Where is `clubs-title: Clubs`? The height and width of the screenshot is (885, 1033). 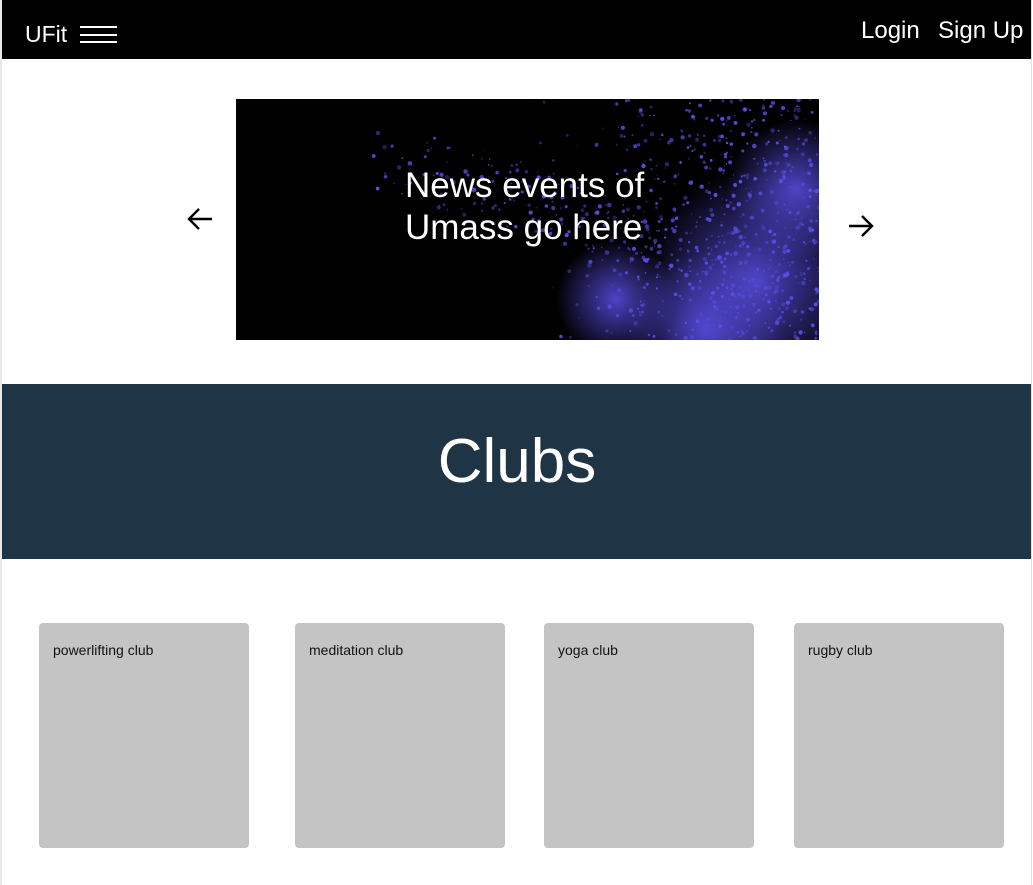 clubs-title: Clubs is located at coordinates (517, 461).